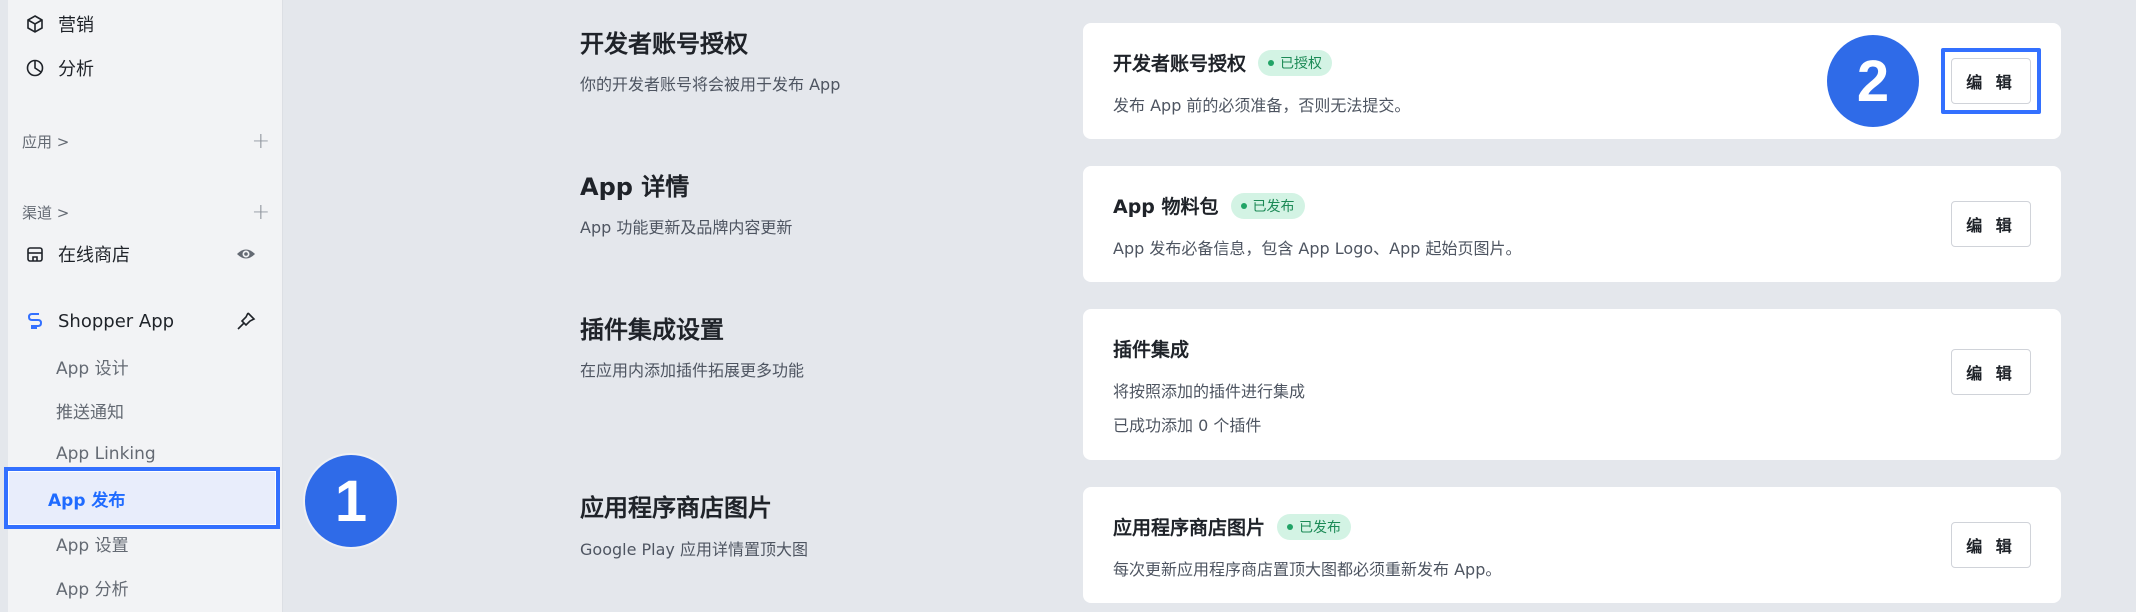 This screenshot has width=2136, height=612. Describe the element at coordinates (46, 141) in the screenshot. I see `section-label: 应用 >` at that location.